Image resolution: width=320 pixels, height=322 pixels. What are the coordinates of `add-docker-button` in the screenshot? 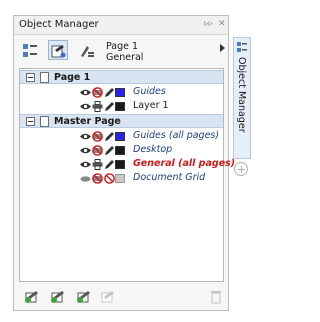 It's located at (241, 169).